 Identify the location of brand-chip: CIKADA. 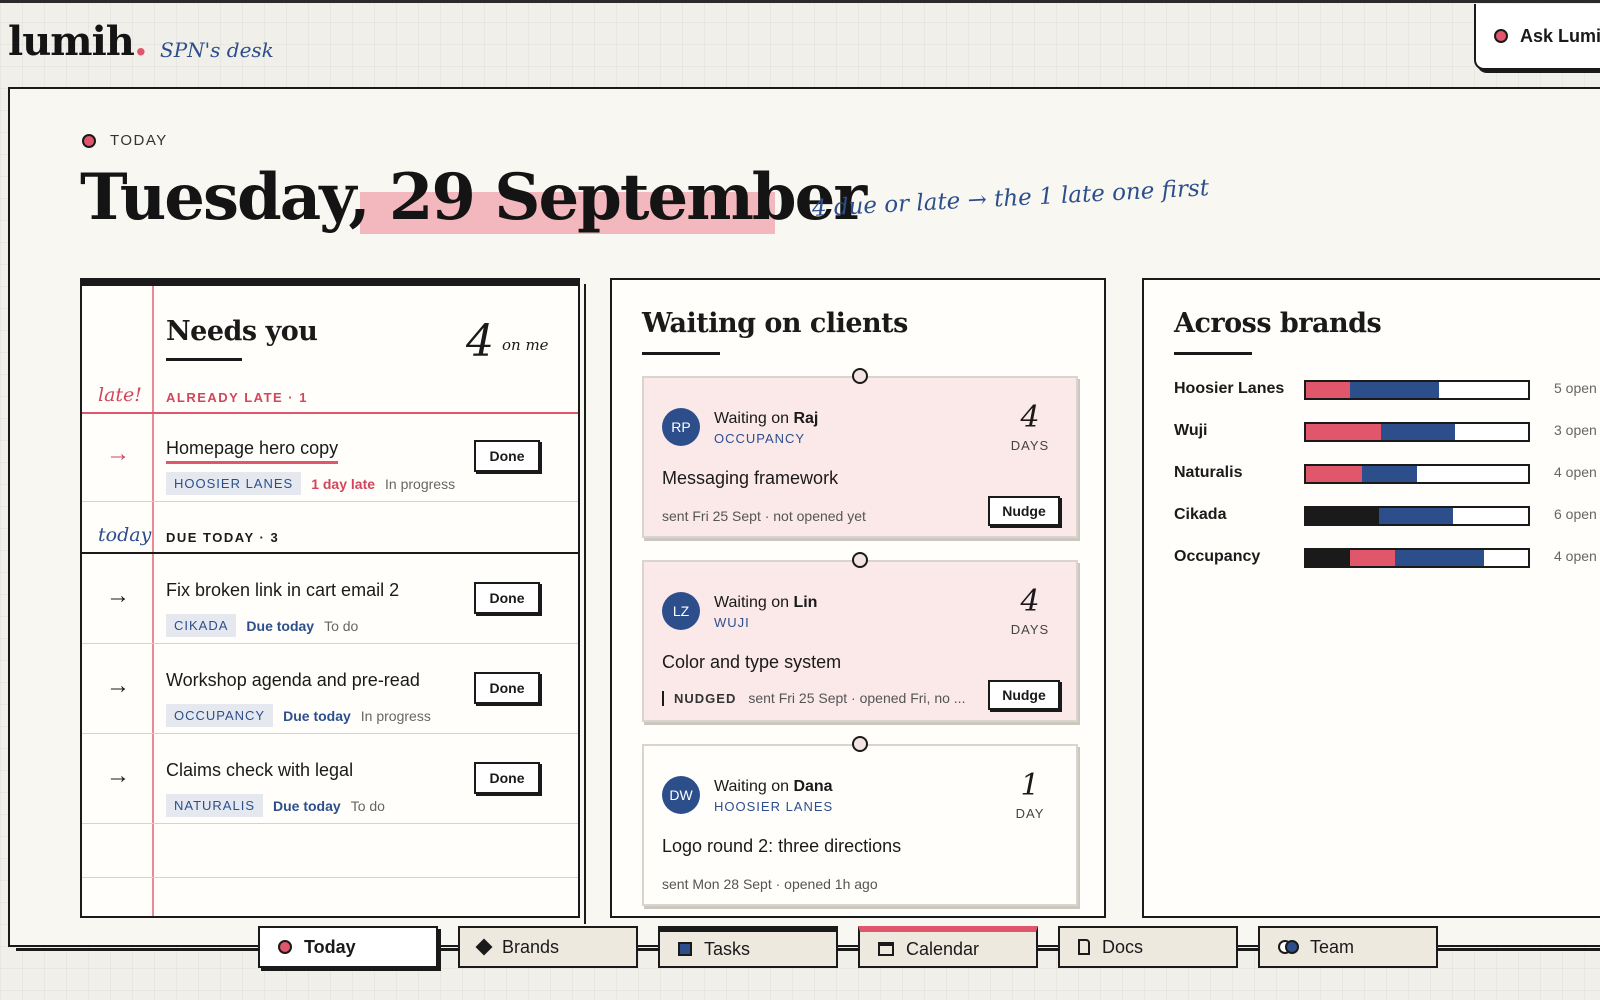
(201, 625).